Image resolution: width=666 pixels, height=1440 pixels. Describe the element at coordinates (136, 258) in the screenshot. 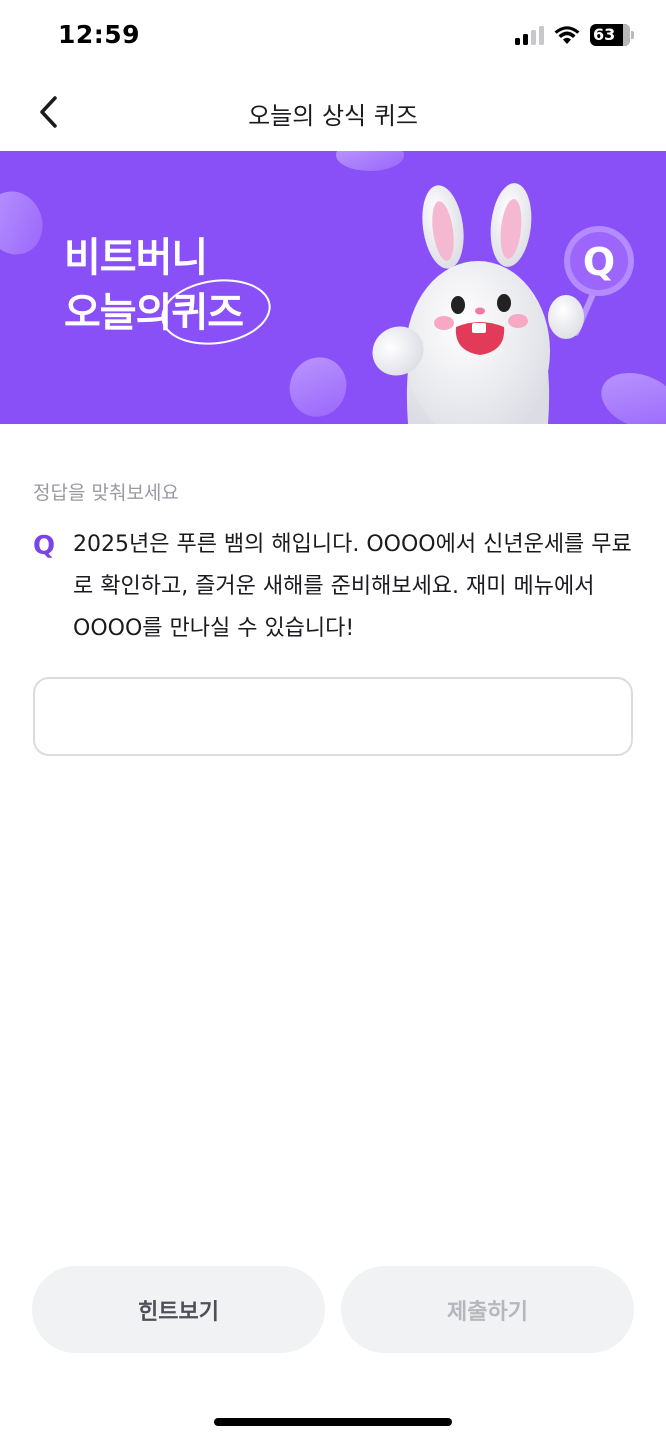

I see `banner-title-line1: 비트버니` at that location.